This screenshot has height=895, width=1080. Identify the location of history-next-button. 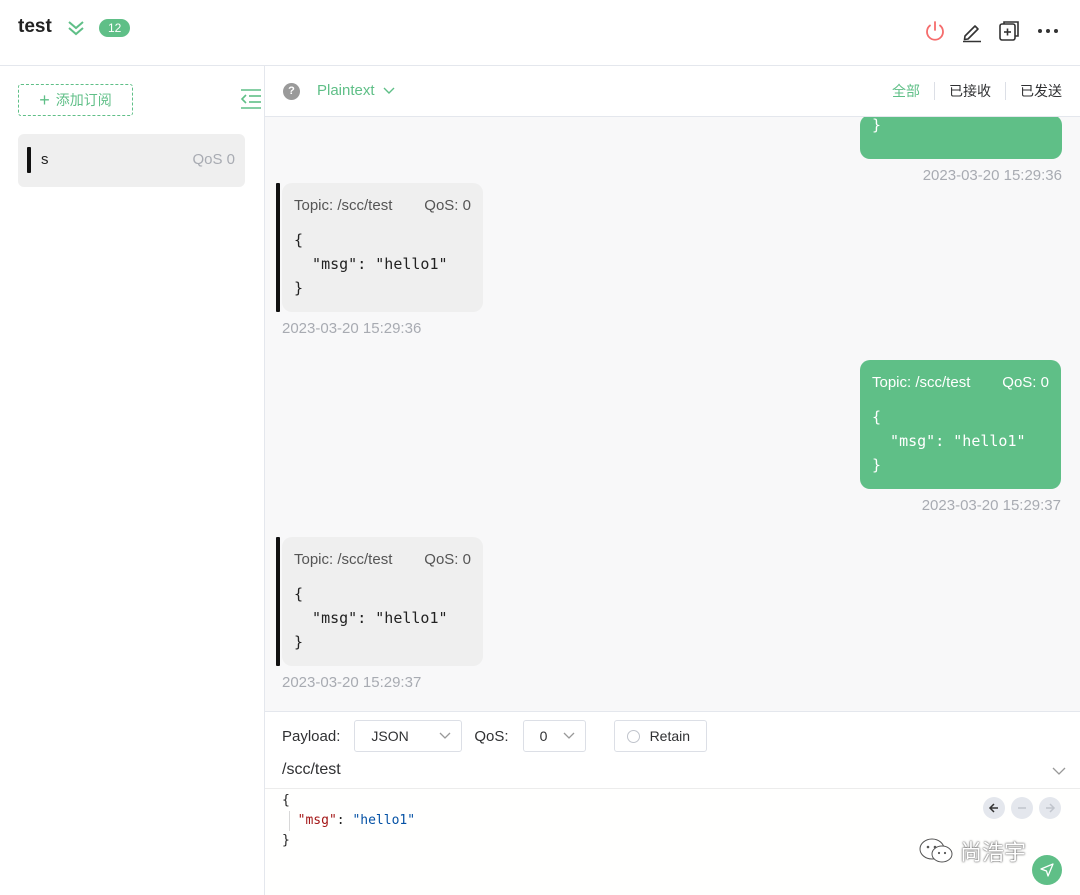
(1050, 808).